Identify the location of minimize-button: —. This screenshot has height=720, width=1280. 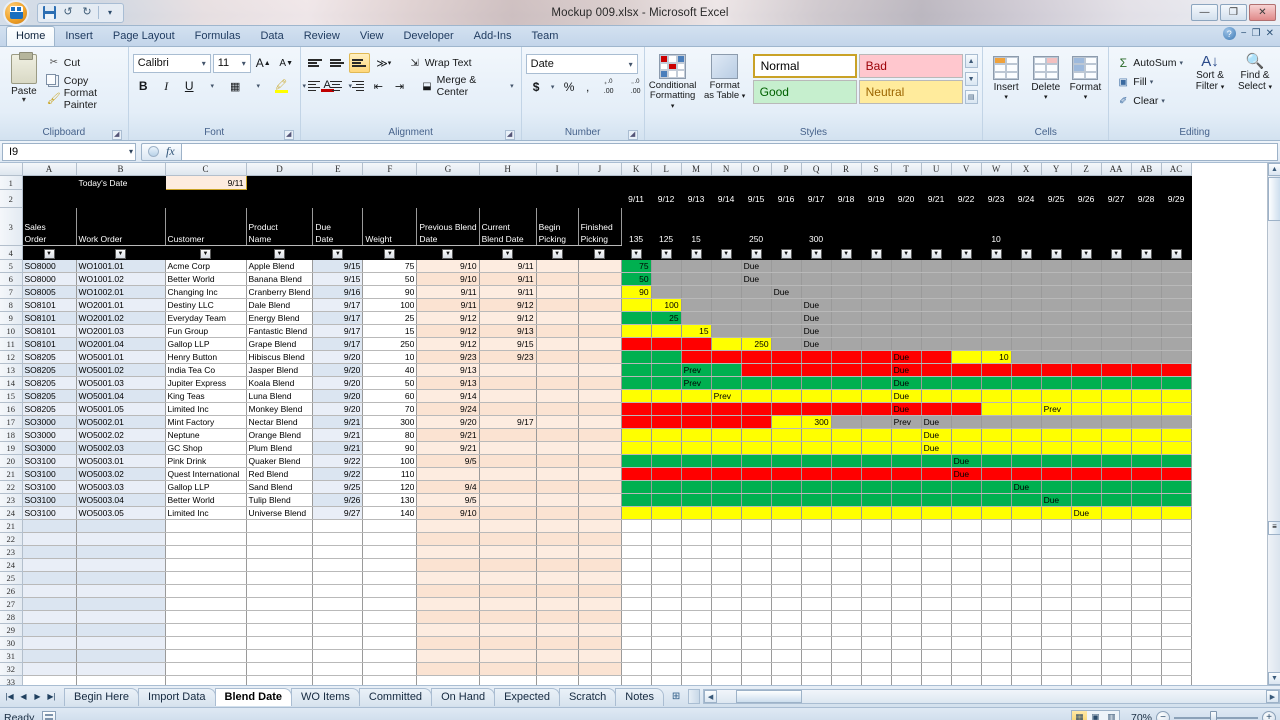
(1204, 12).